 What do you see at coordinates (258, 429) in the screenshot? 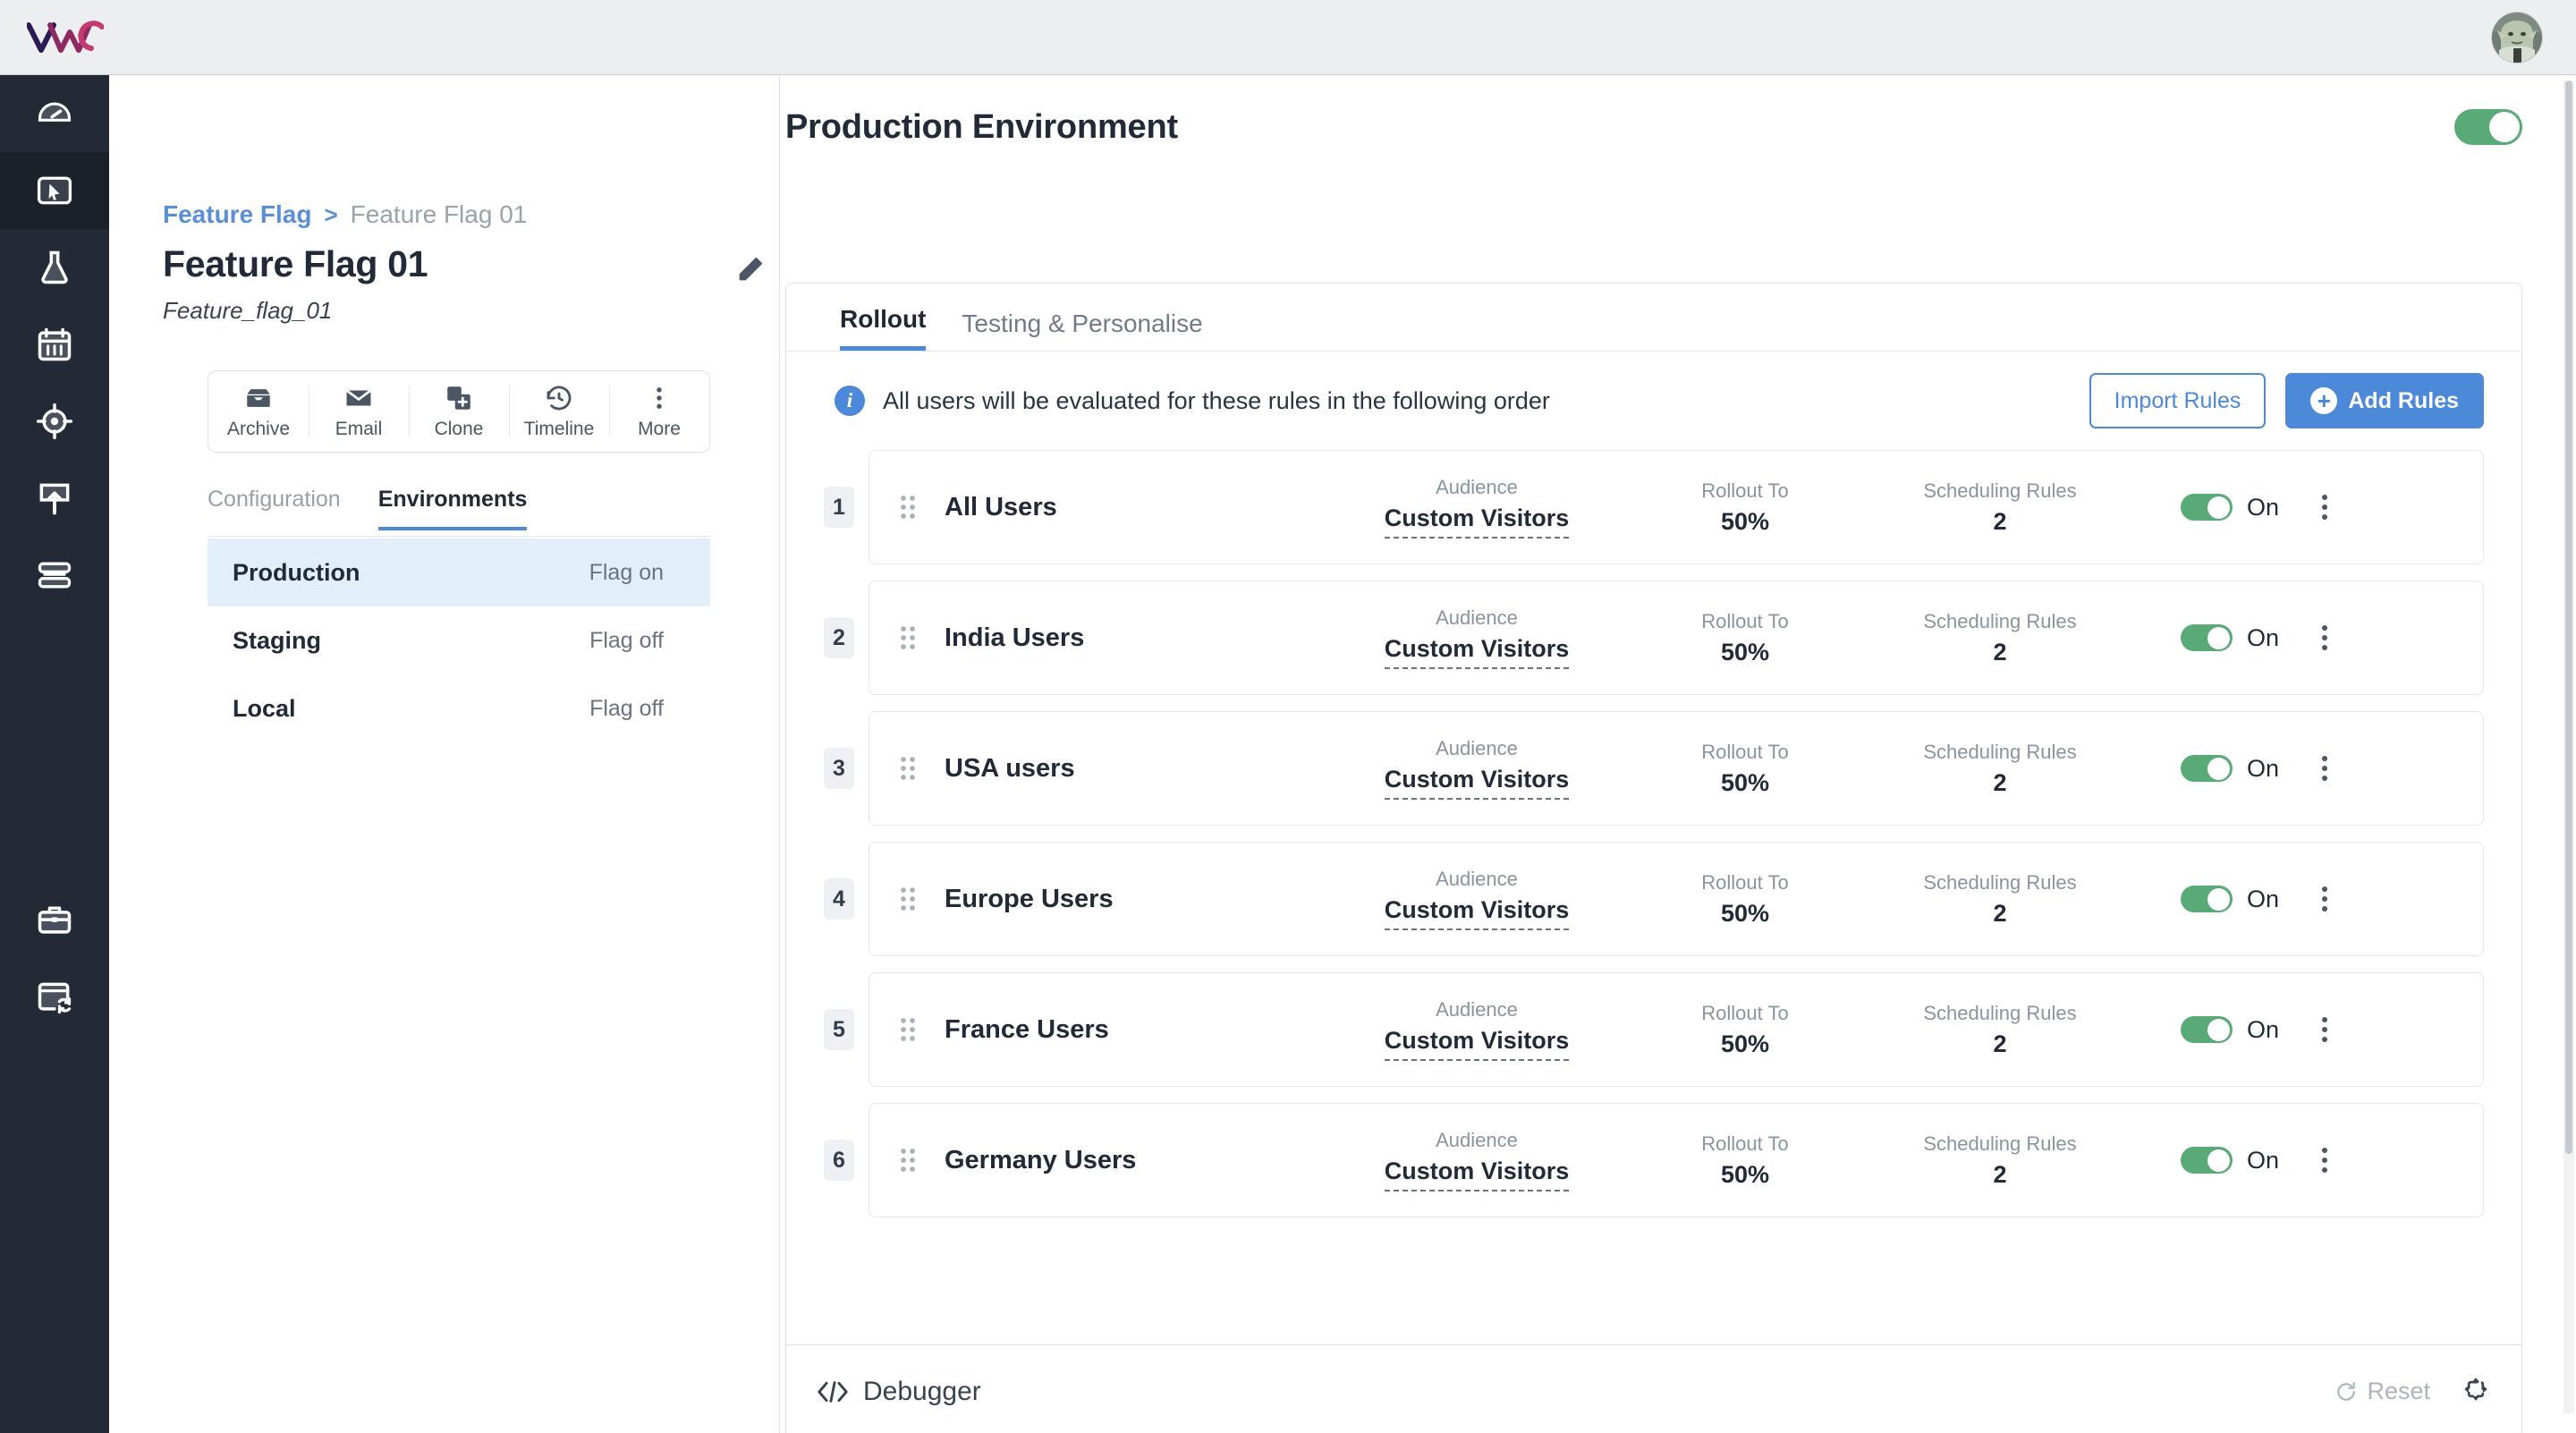
I see `archive-label: Archive` at bounding box center [258, 429].